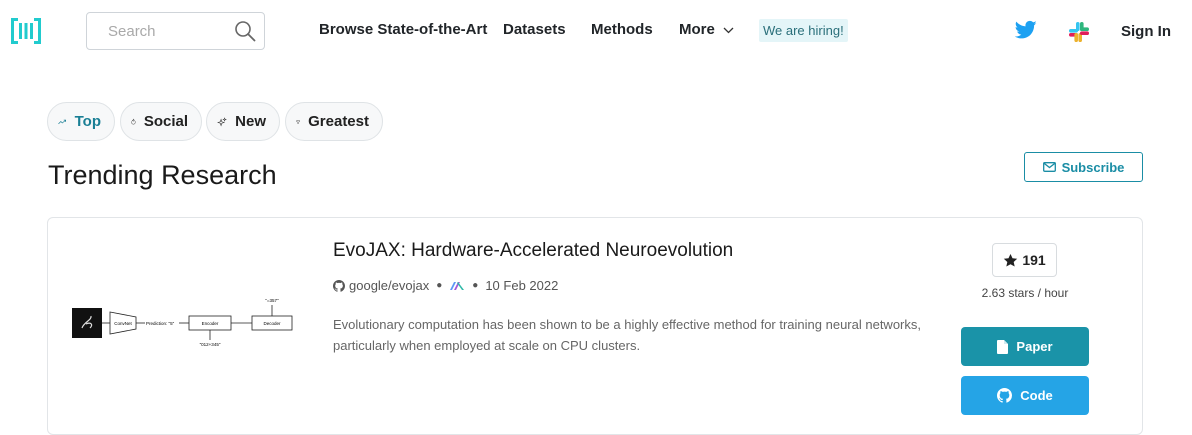  Describe the element at coordinates (272, 300) in the screenshot. I see `thumb-output-label: "=357"` at that location.